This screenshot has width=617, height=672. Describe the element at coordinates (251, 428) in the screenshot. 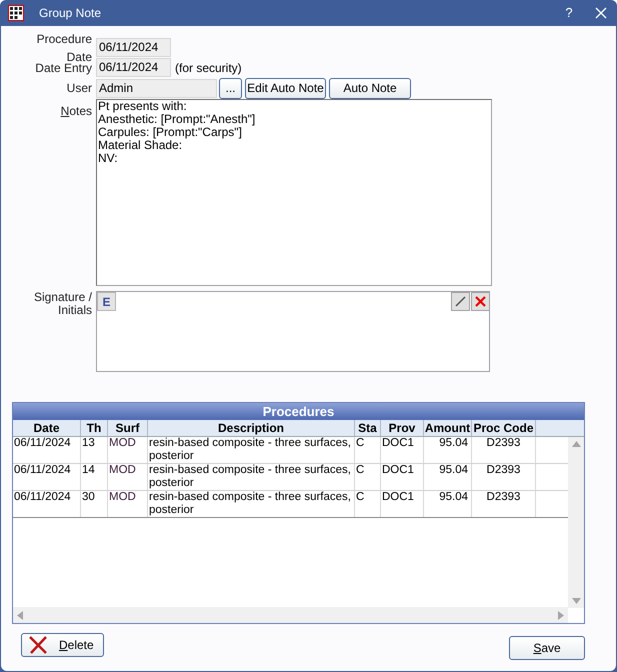

I see `column-header: Description` at that location.